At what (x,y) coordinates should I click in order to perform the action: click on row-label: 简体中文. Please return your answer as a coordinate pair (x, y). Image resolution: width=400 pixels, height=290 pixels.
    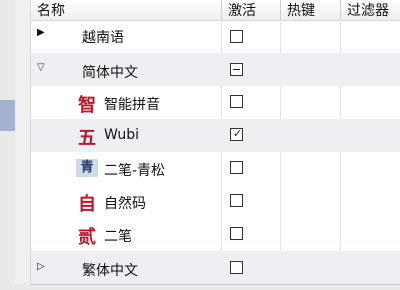
    Looking at the image, I should click on (110, 73).